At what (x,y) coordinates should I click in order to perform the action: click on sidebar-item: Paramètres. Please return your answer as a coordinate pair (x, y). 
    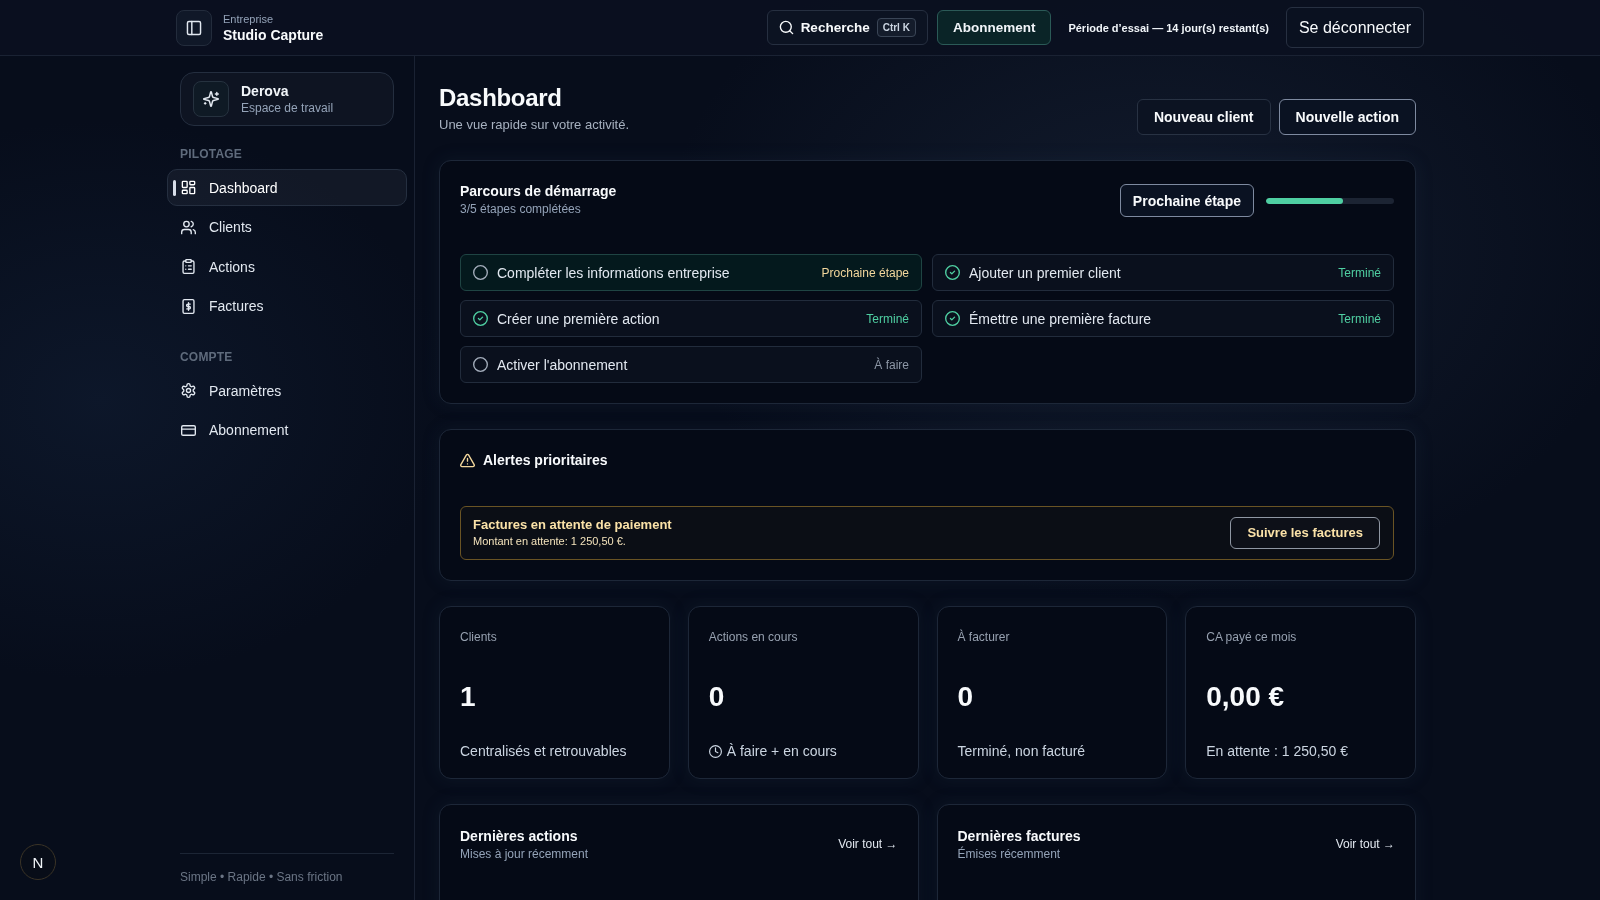
    Looking at the image, I should click on (287, 390).